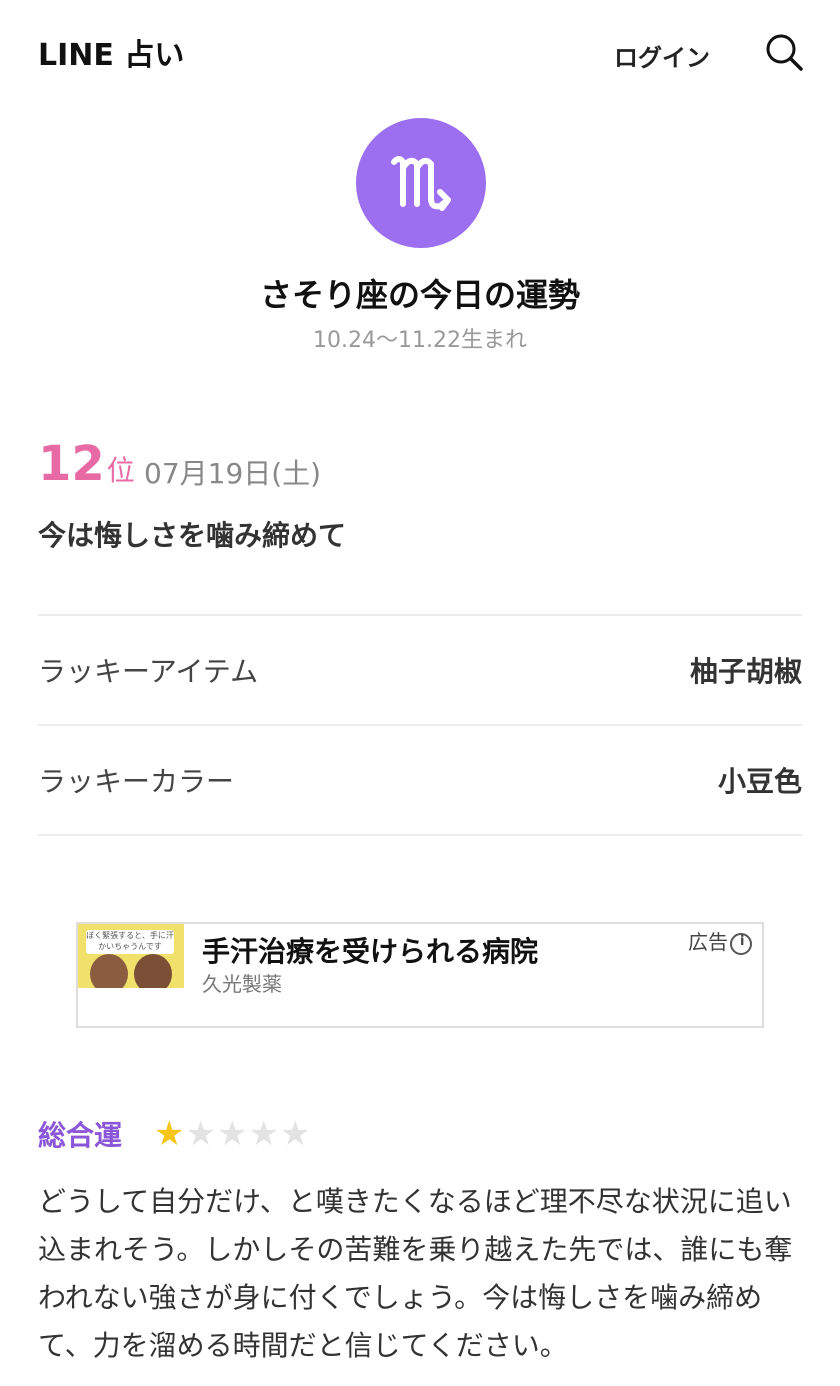 The image size is (840, 1386). Describe the element at coordinates (421, 183) in the screenshot. I see `scorpio-symbol-icon` at that location.